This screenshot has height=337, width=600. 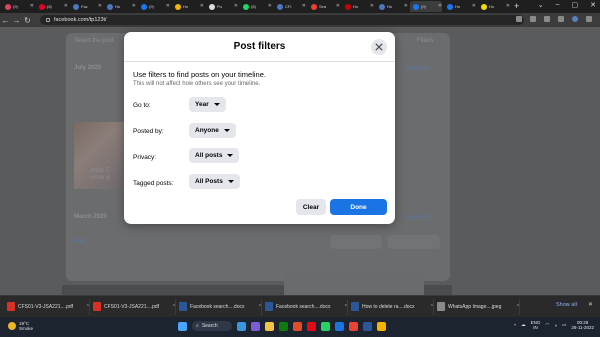 I want to click on privacy-dropdown: All posts, so click(x=214, y=155).